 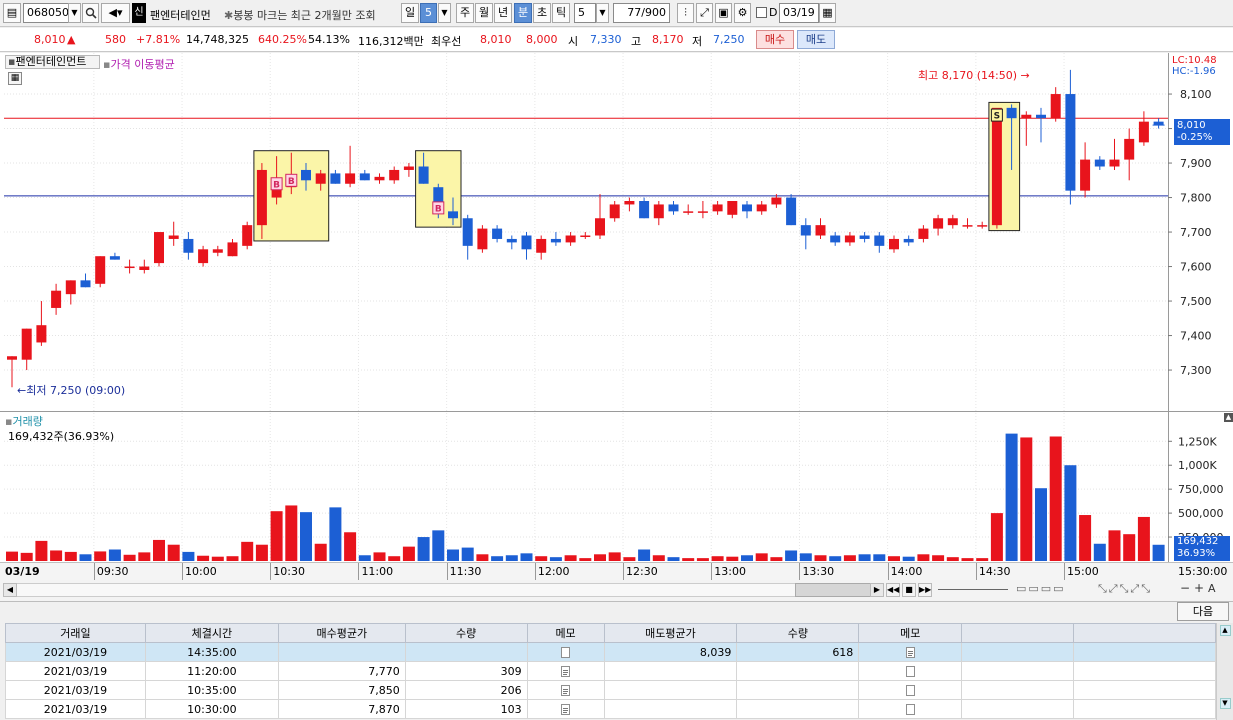 I want to click on chart-tool-icon: ⤢, so click(x=704, y=13).